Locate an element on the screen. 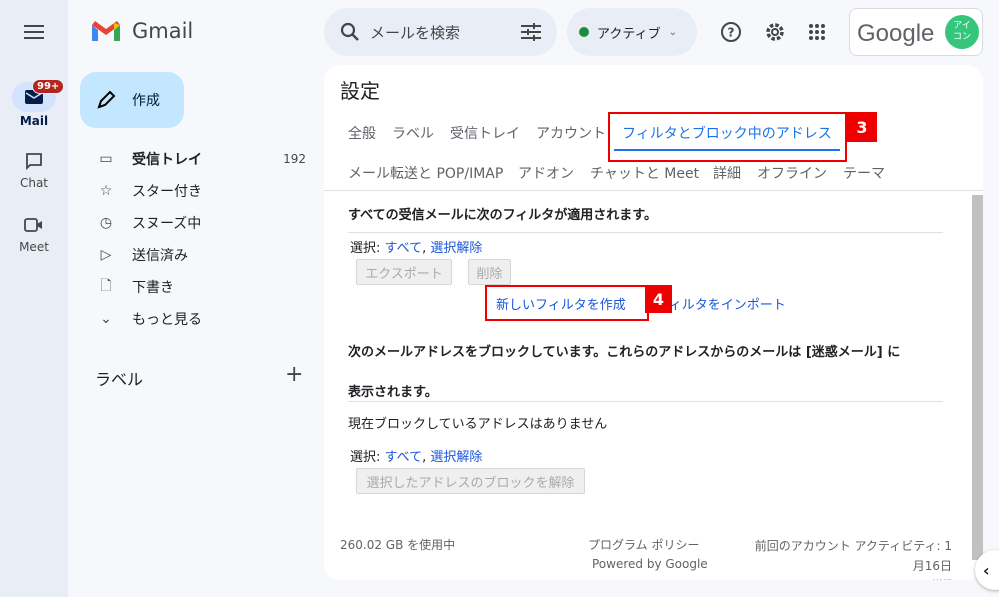 This screenshot has width=999, height=597. hamburger-icon is located at coordinates (34, 32).